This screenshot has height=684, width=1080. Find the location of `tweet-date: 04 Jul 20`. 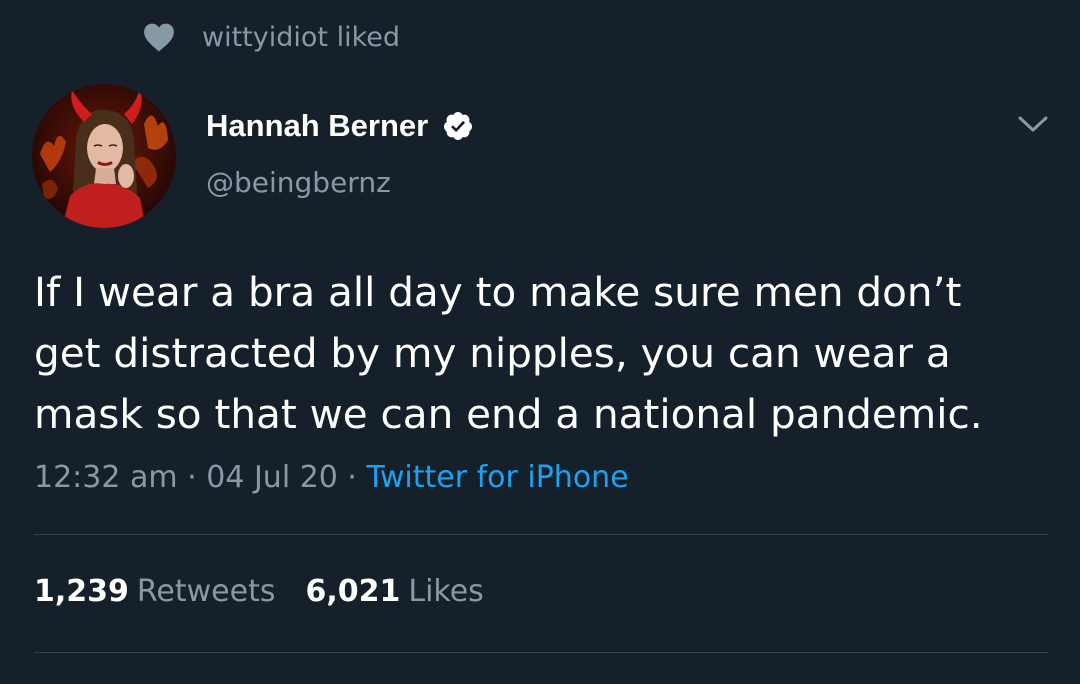

tweet-date: 04 Jul 20 is located at coordinates (272, 477).